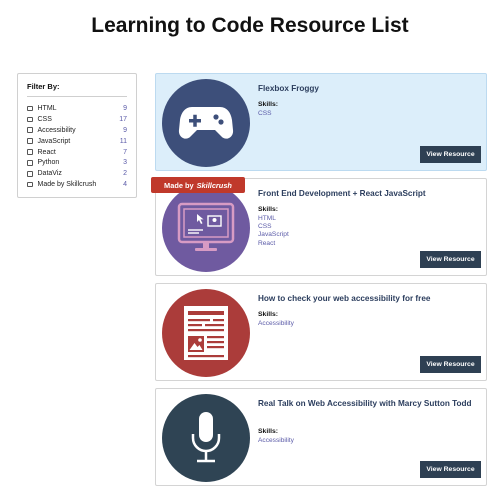 This screenshot has height=500, width=500. What do you see at coordinates (77, 119) in the screenshot?
I see `filter-option-css: CSS 17` at bounding box center [77, 119].